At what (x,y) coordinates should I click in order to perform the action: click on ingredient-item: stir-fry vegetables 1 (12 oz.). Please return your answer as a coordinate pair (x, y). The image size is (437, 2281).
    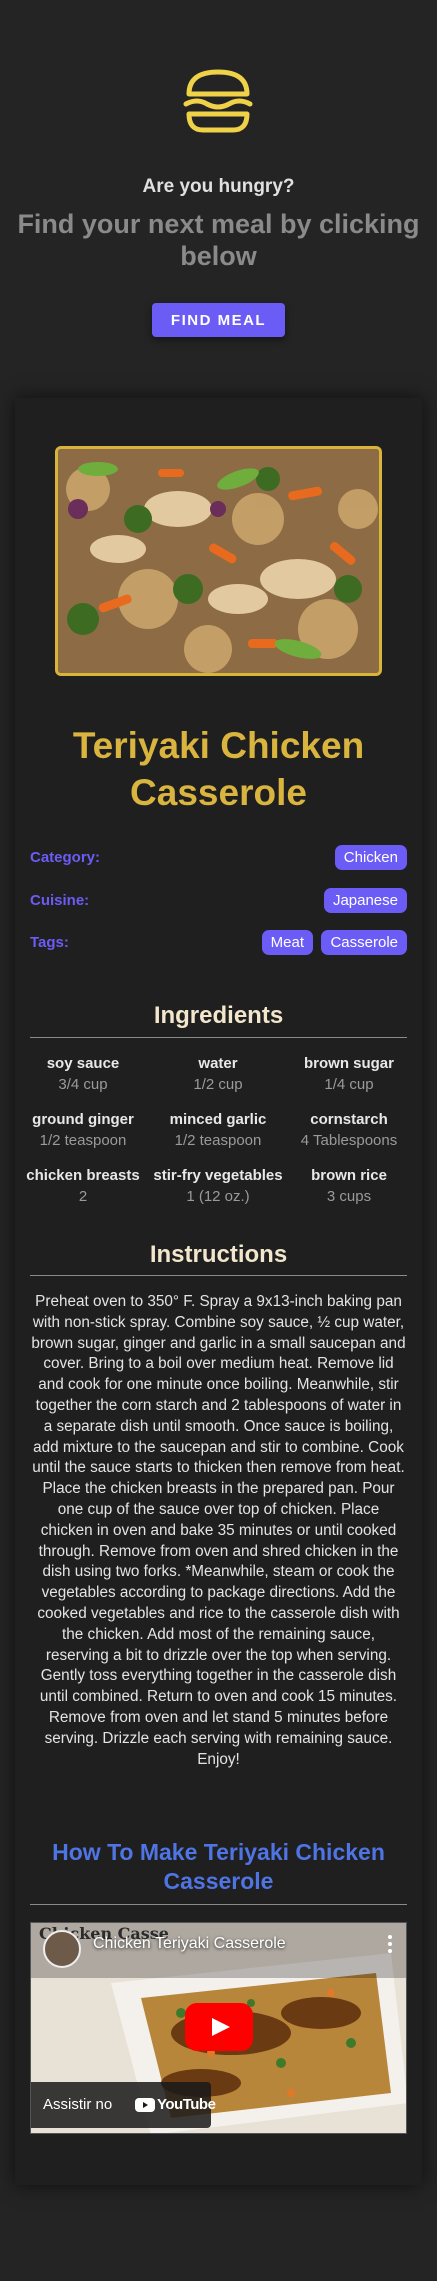
    Looking at the image, I should click on (218, 1186).